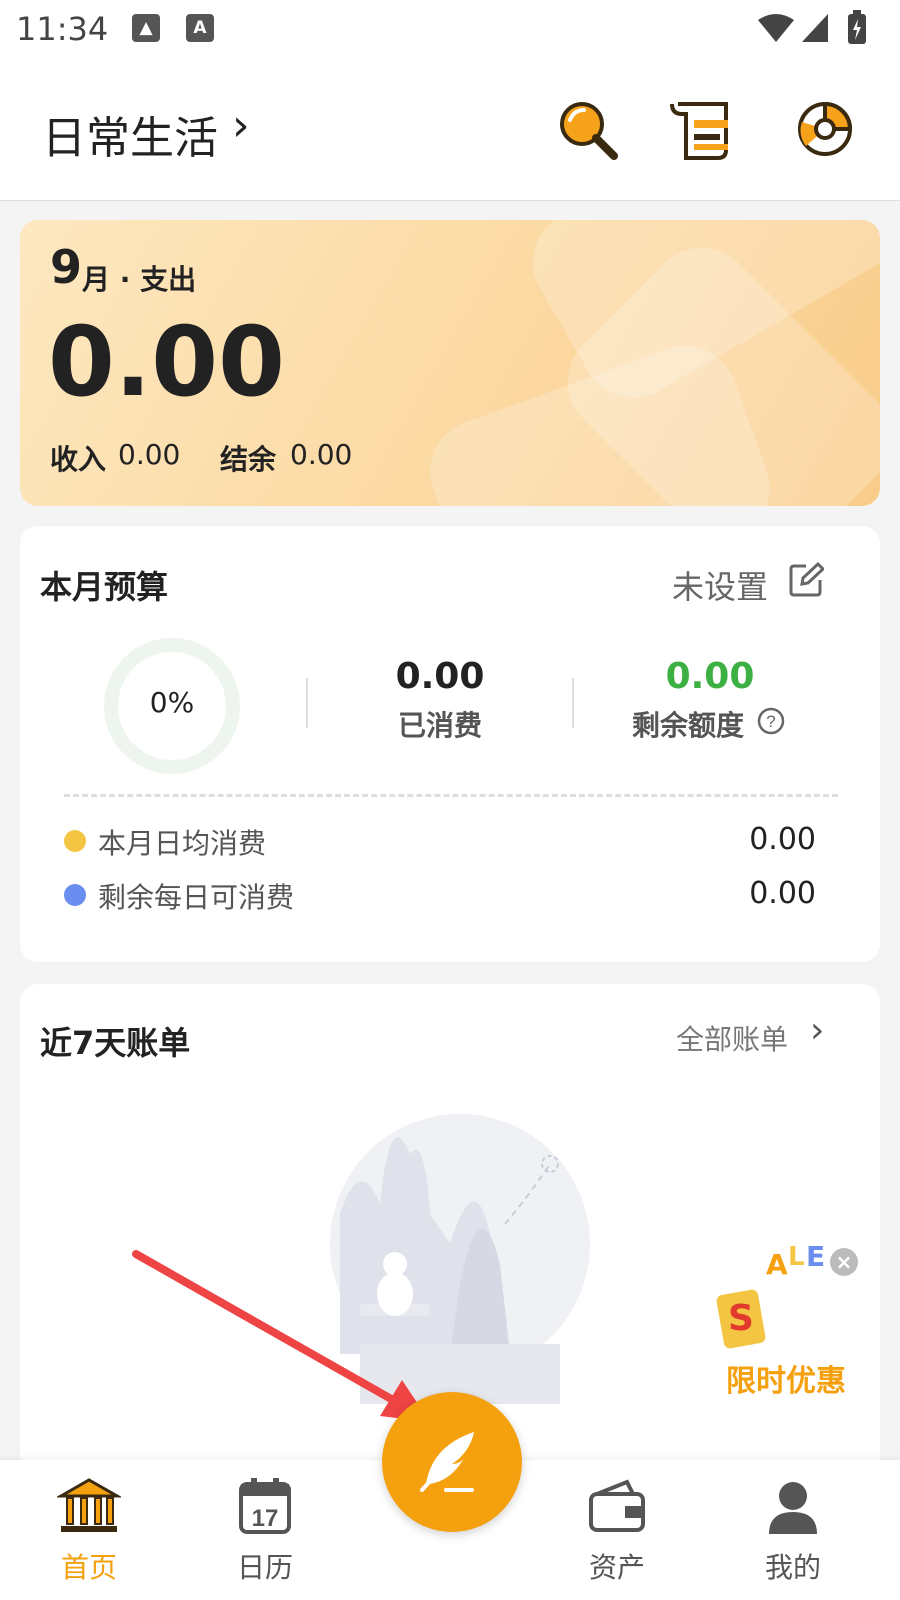 The width and height of the screenshot is (900, 1600). What do you see at coordinates (89, 1505) in the screenshot?
I see `bank-icon` at bounding box center [89, 1505].